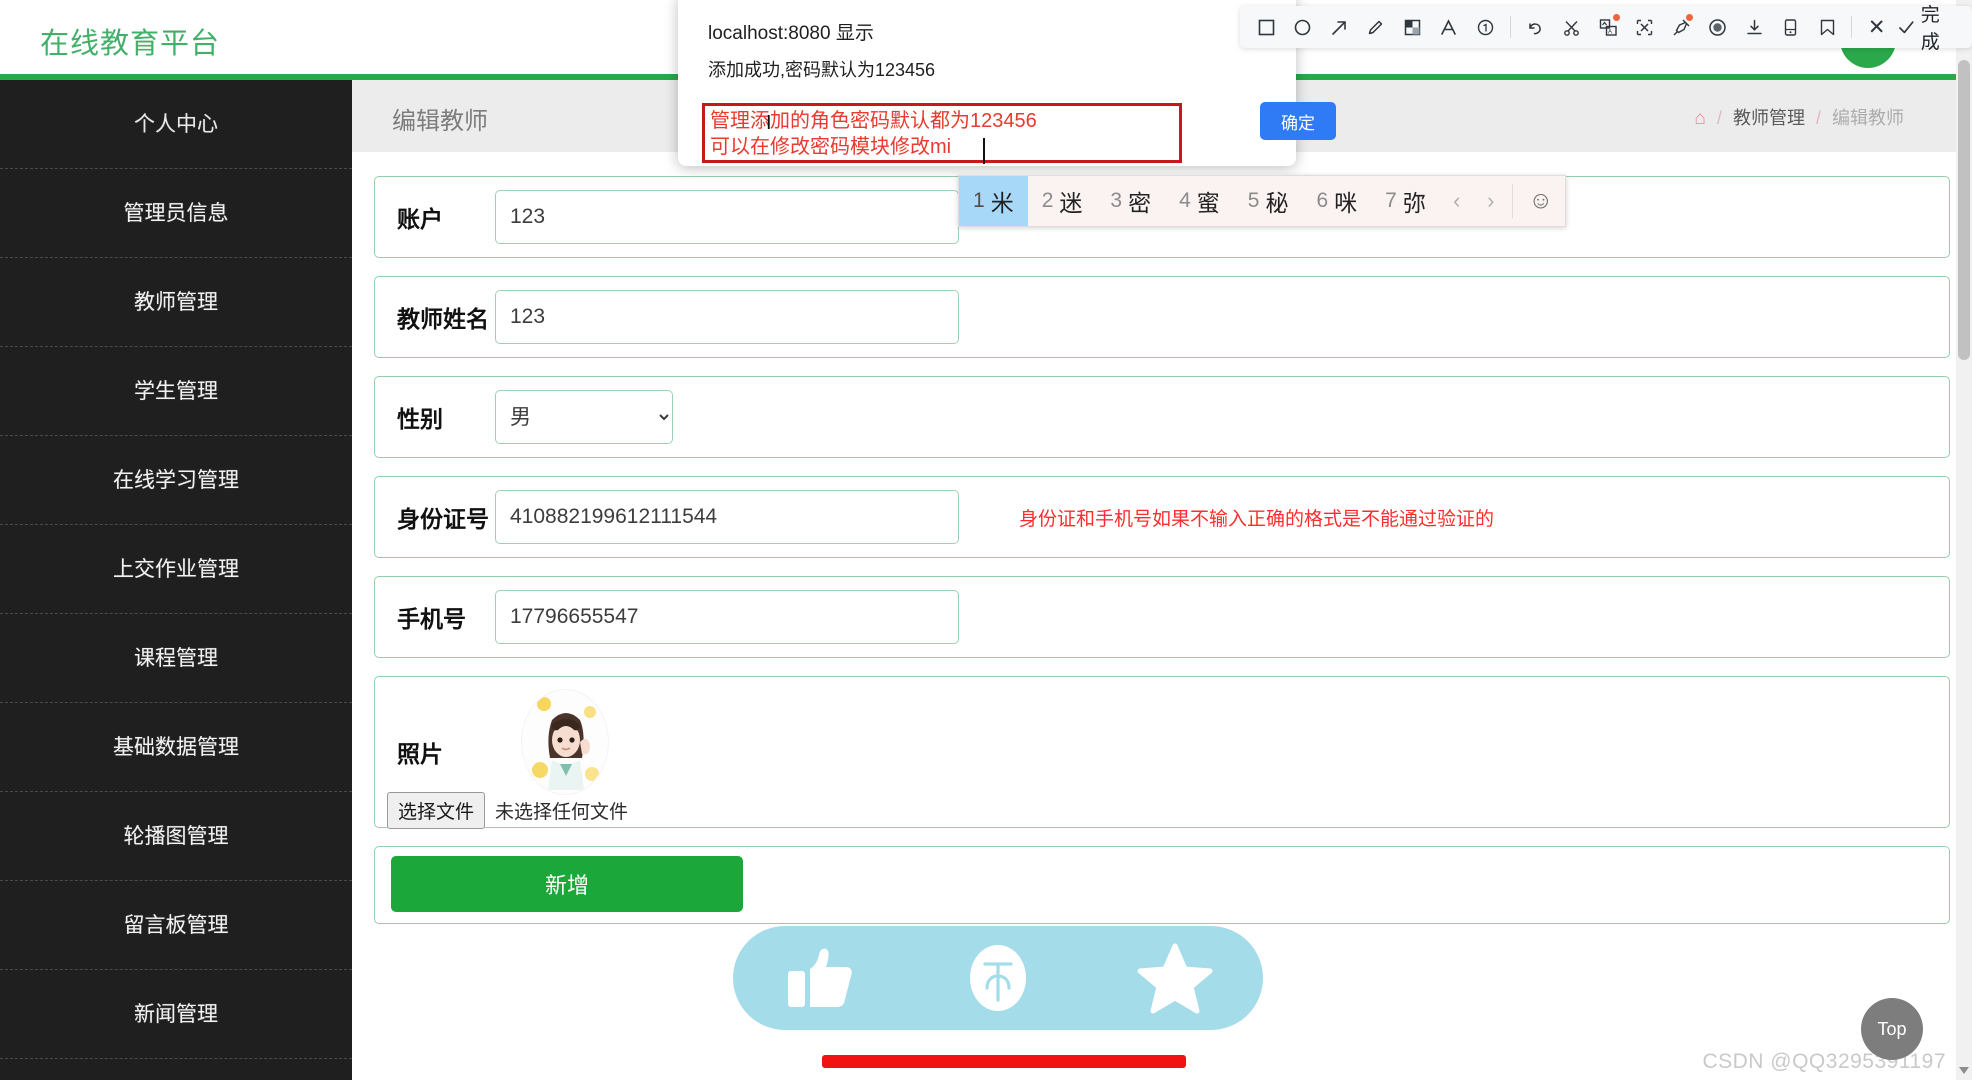 Image resolution: width=1972 pixels, height=1080 pixels. What do you see at coordinates (176, 569) in the screenshot?
I see `sidebar-item-homework-submission: 上交作业管理` at bounding box center [176, 569].